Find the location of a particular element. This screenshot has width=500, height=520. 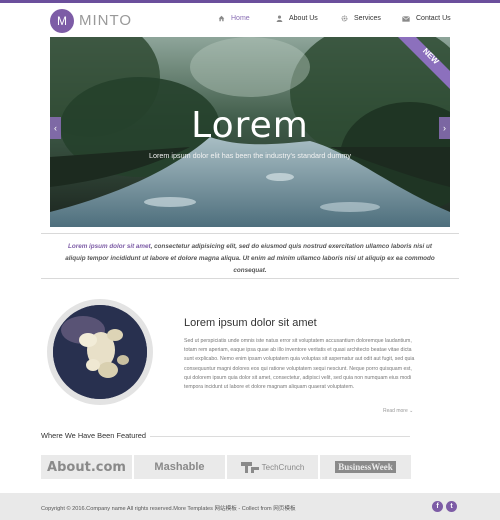

featured-heading: Where We Have Been Featured is located at coordinates (94, 435).